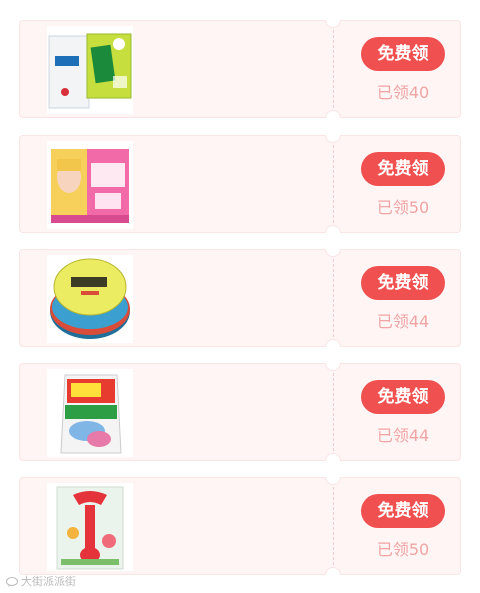 The height and width of the screenshot is (593, 480). Describe the element at coordinates (90, 413) in the screenshot. I see `laundry-pouch-icon` at that location.